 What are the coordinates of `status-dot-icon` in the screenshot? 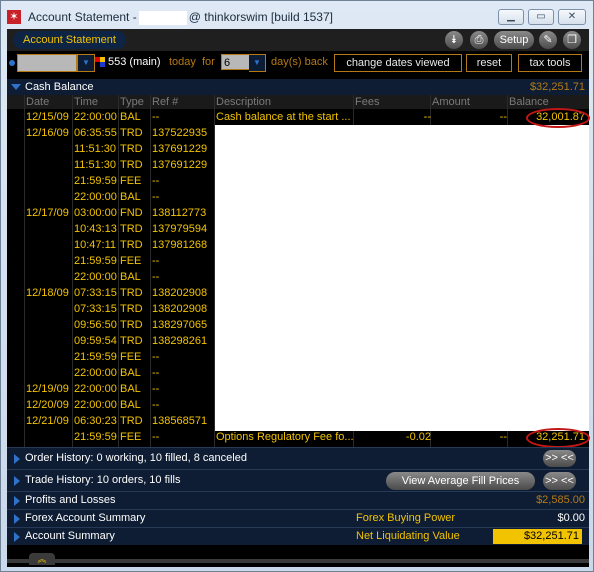 It's located at (12, 63).